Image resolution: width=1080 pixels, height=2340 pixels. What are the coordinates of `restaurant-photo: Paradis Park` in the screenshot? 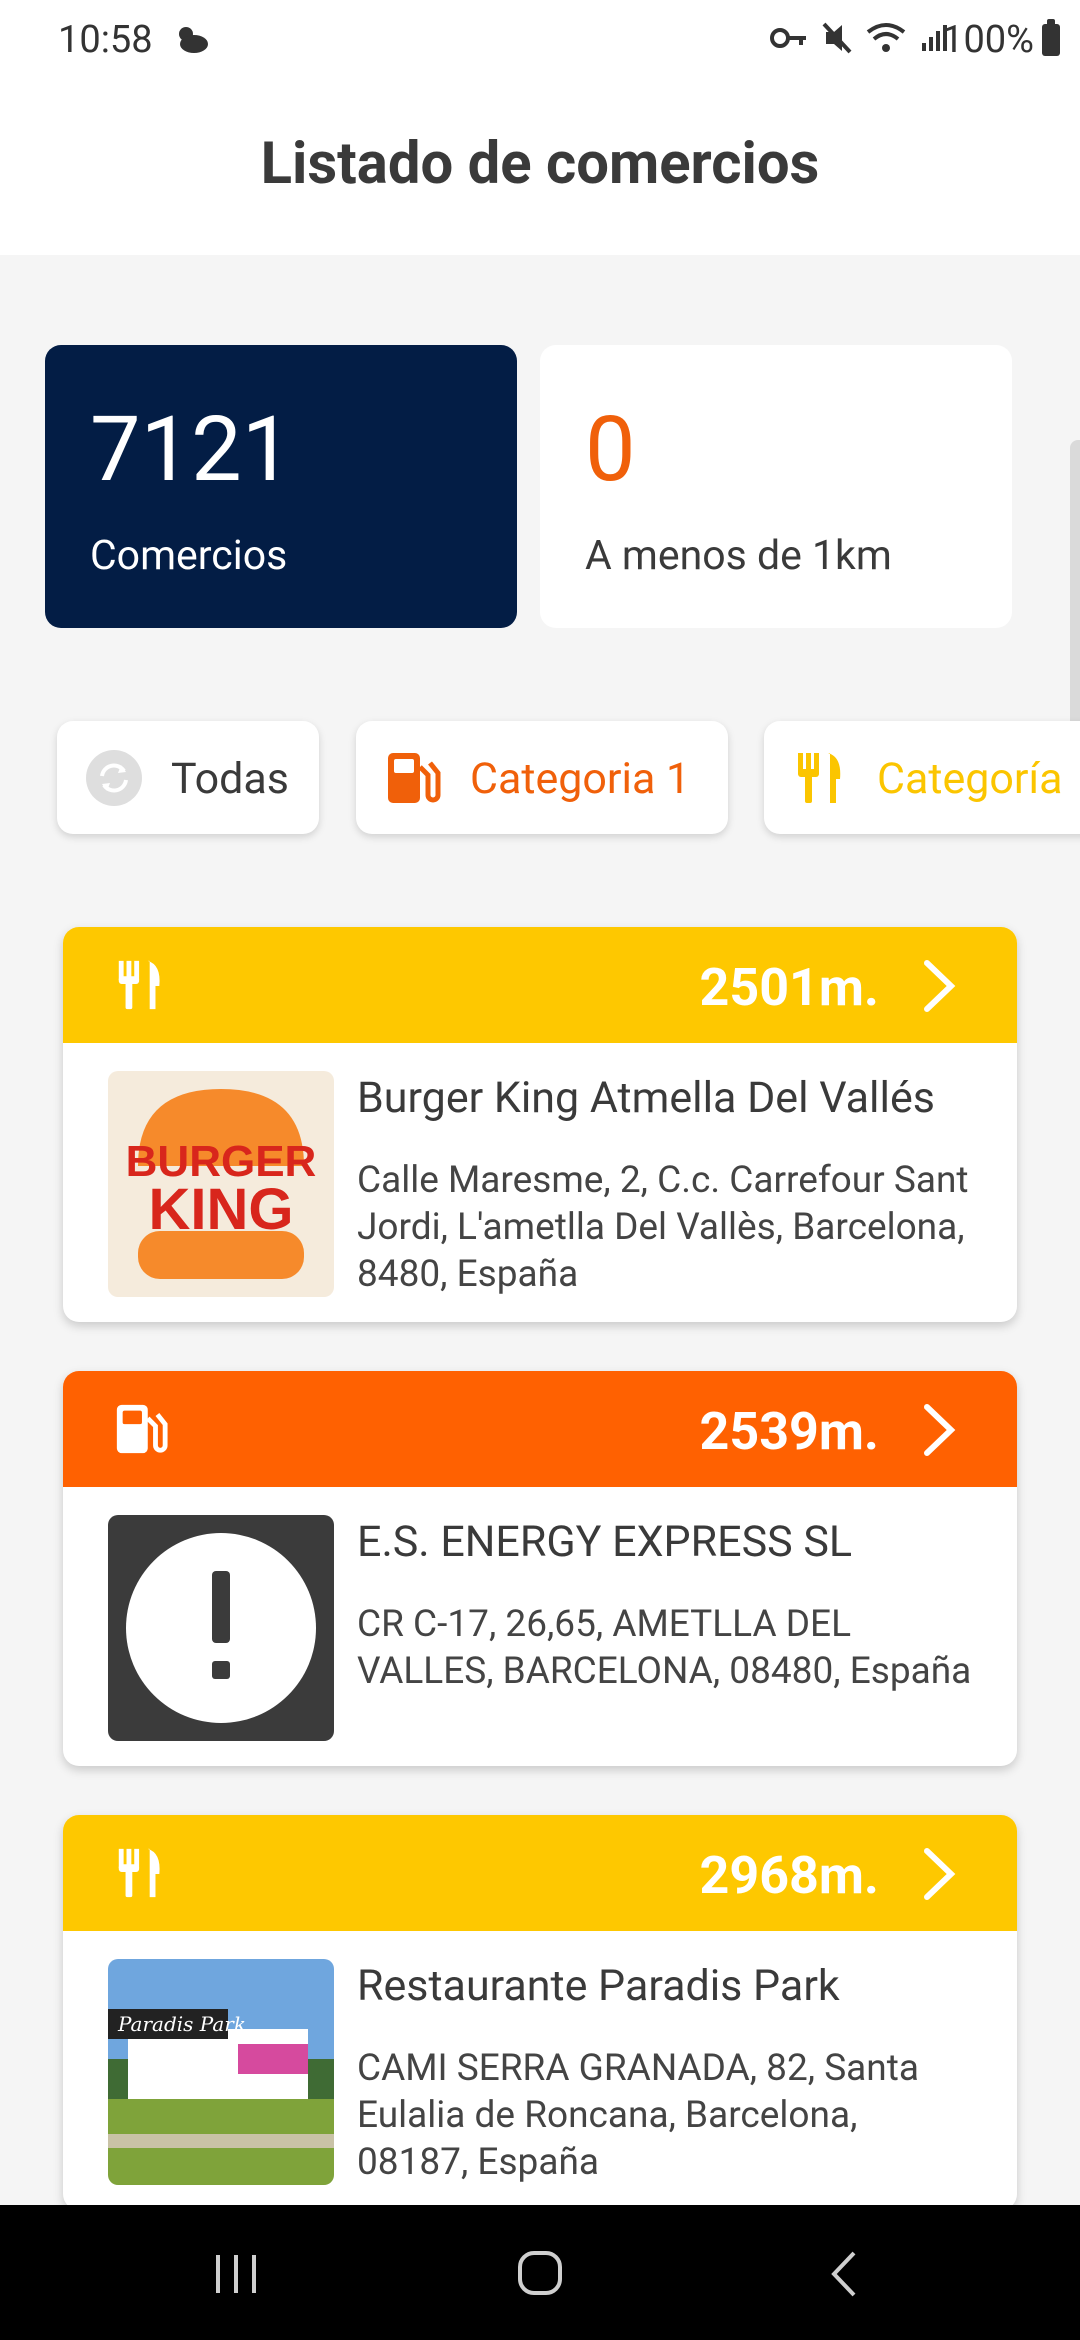 It's located at (221, 2072).